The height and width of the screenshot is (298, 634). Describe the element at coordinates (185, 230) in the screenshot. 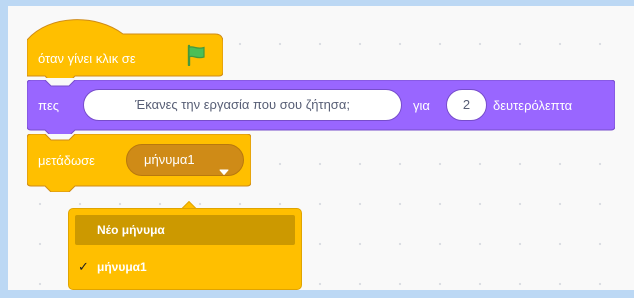

I see `menu-item-new-message: Νέο μήνυμα` at that location.